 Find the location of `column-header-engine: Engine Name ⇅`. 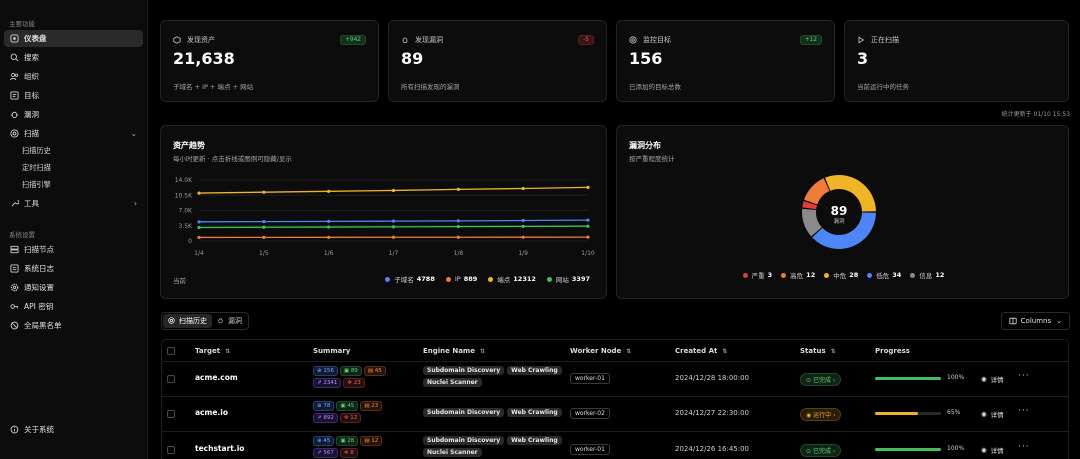

column-header-engine: Engine Name ⇅ is located at coordinates (454, 351).